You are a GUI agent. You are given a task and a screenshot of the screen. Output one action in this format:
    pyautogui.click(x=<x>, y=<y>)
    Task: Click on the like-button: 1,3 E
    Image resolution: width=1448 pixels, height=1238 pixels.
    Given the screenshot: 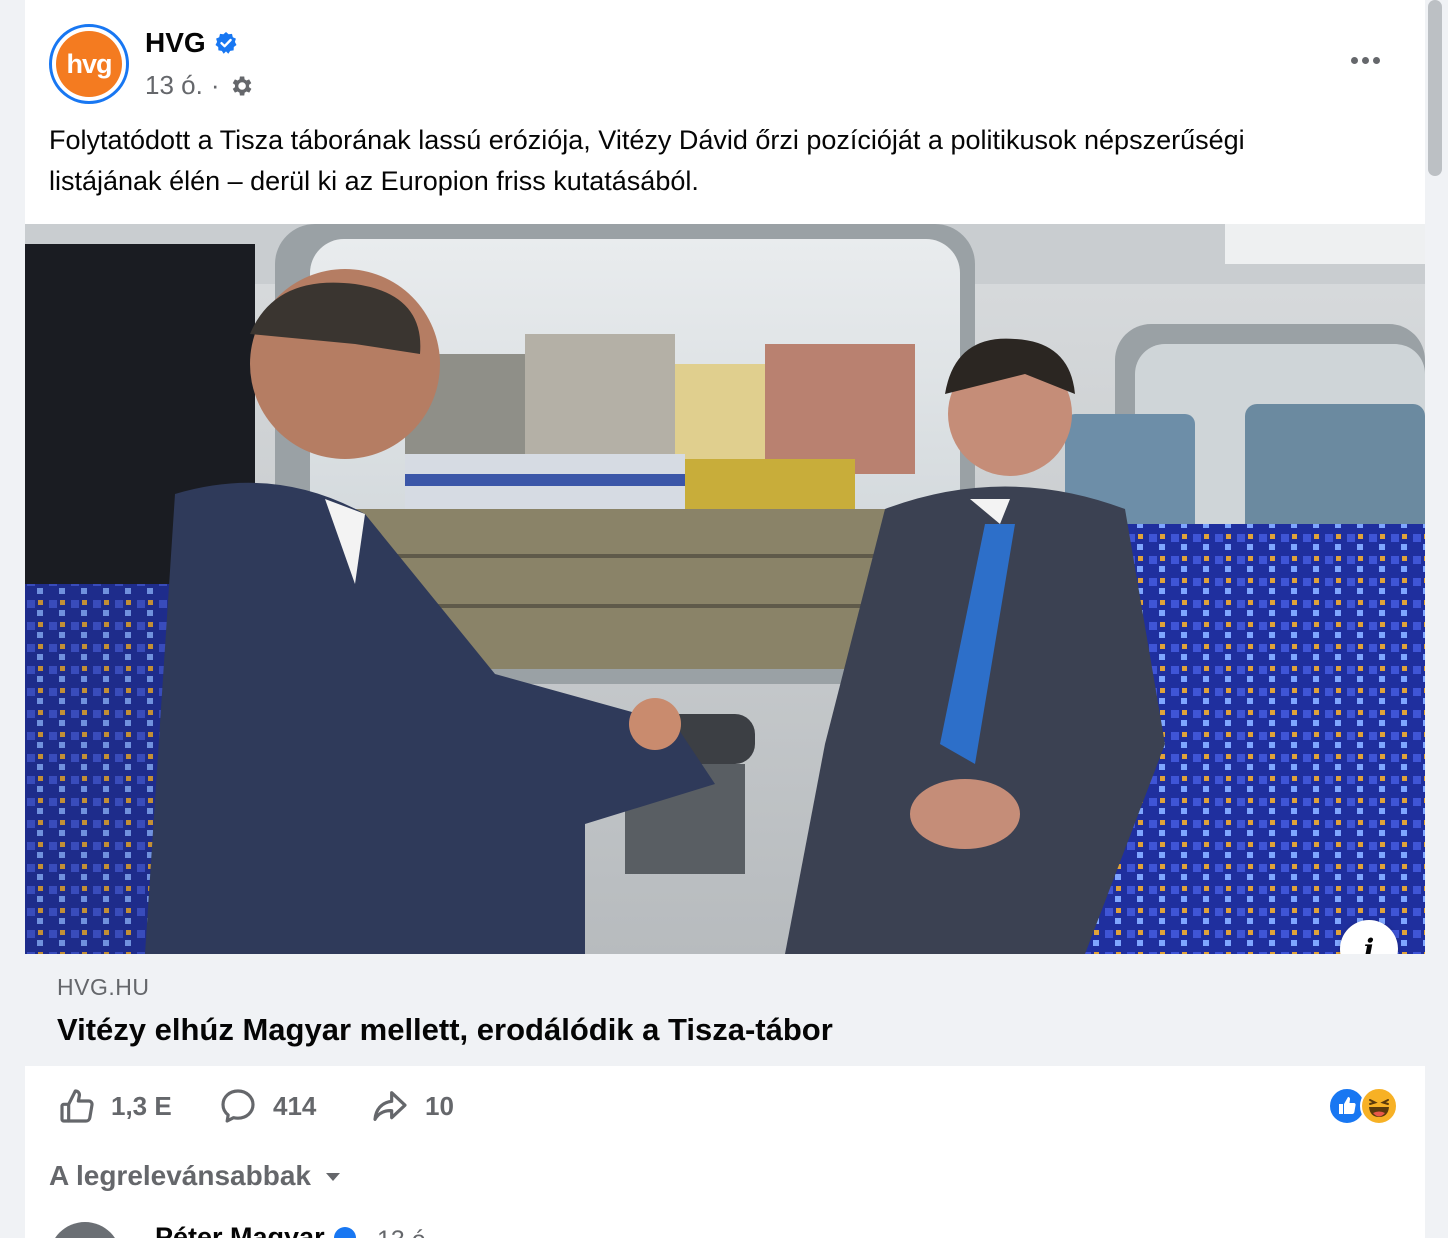 What is the action you would take?
    pyautogui.click(x=114, y=1106)
    